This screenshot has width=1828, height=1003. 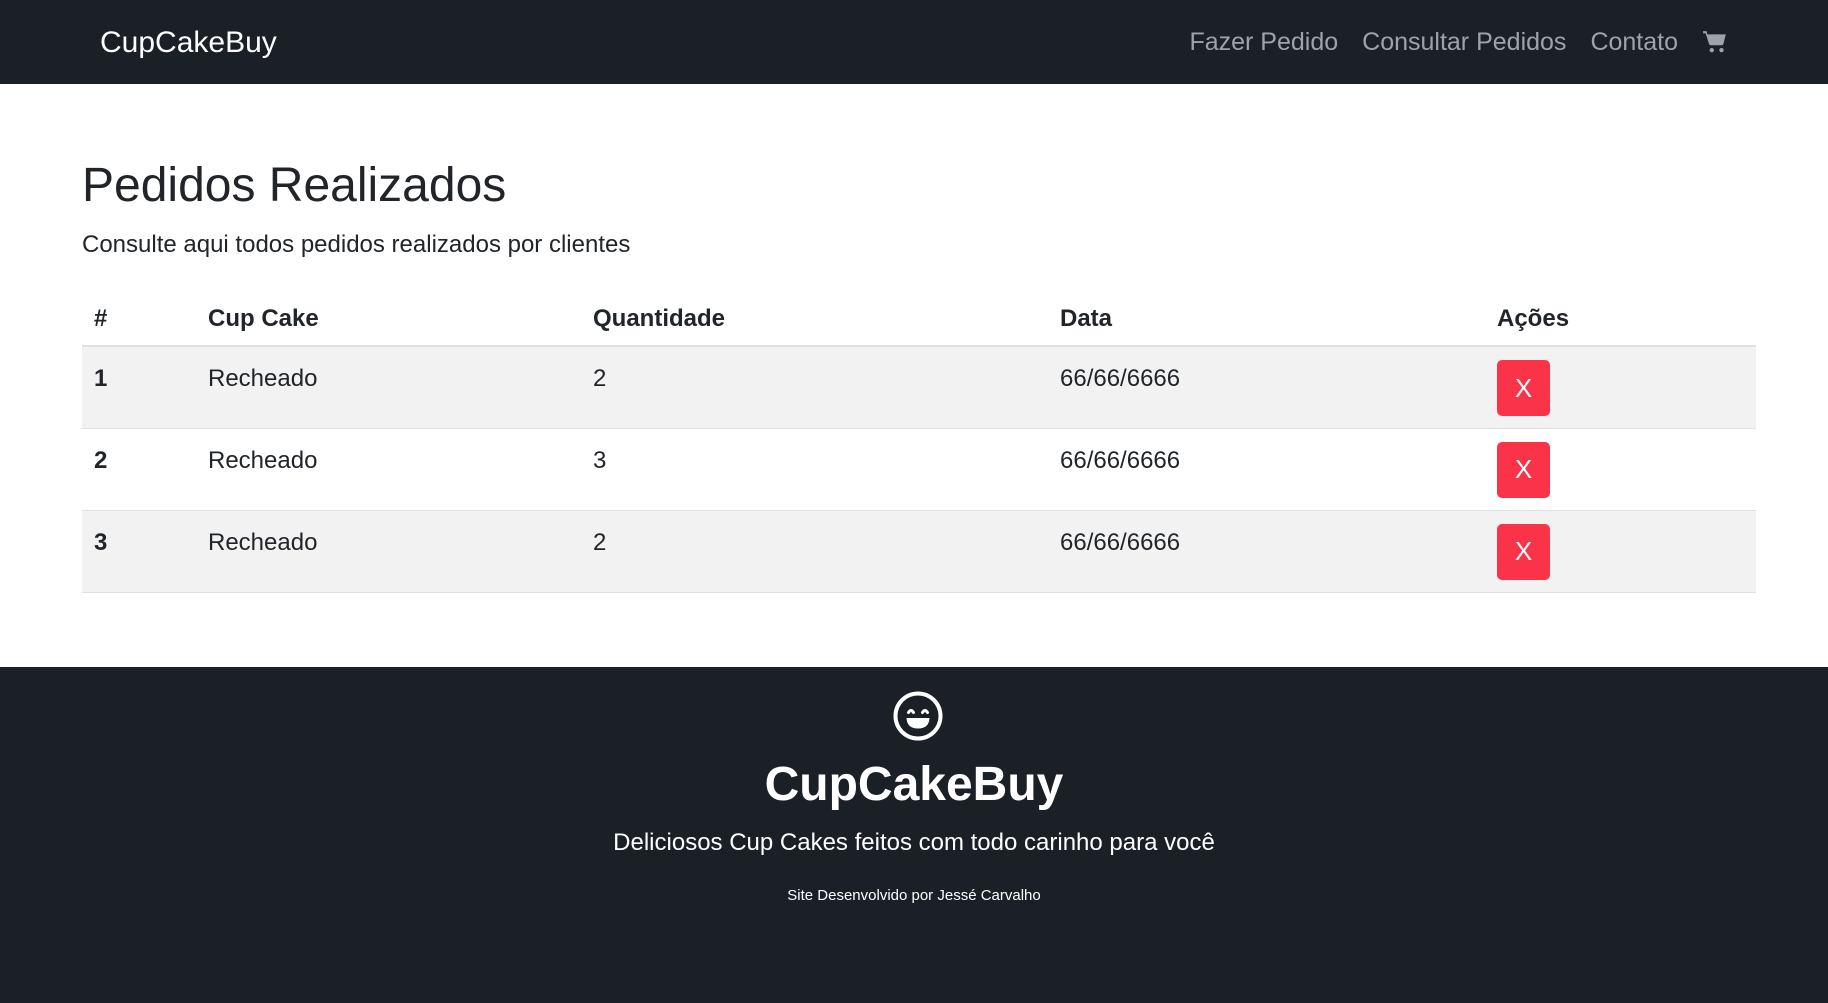 I want to click on table-row: 3 Recheado 2 66/66/6666 X, so click(x=919, y=551).